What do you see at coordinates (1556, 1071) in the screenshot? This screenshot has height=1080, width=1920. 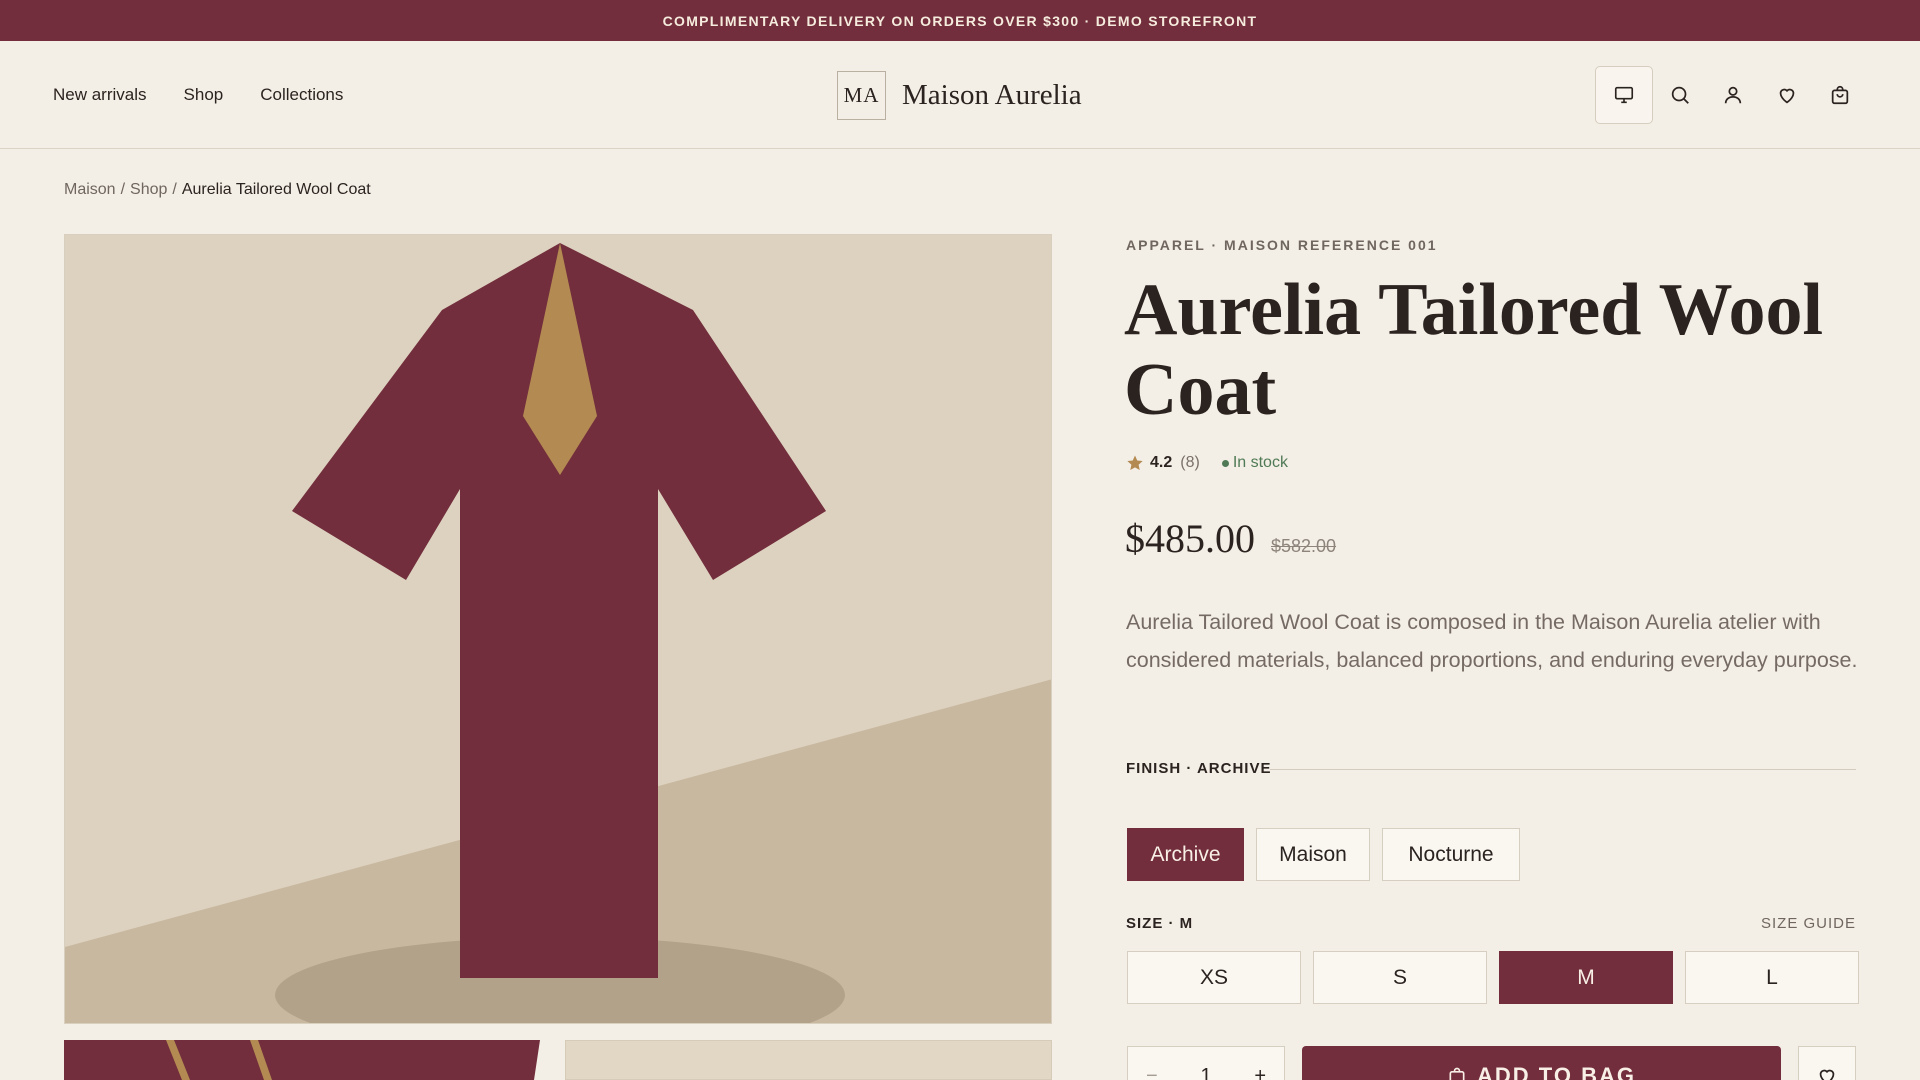 I see `add-to-bag-label: ADD TO BAG` at bounding box center [1556, 1071].